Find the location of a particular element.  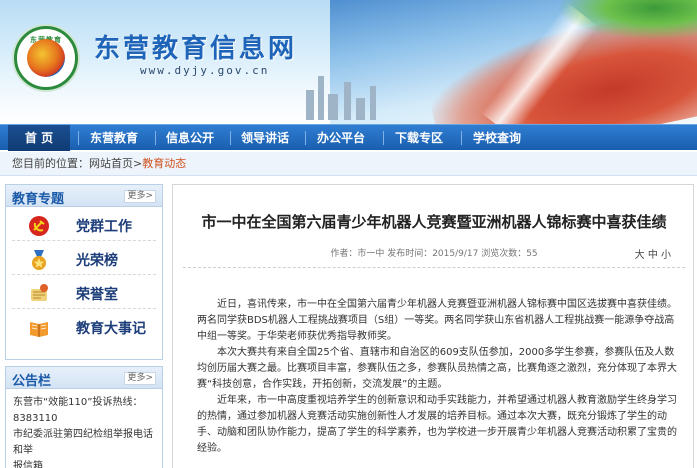

main-nav: 首 页 东营教育 信息公开 领导讲话 办公平台 下载专区 学校查询 is located at coordinates (348, 137).